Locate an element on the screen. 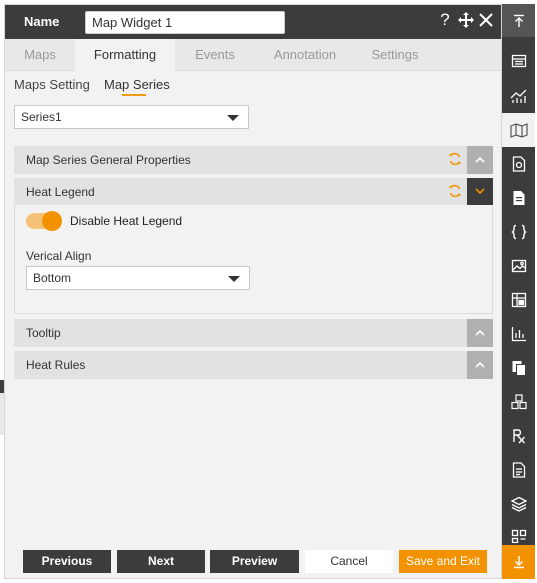 Image resolution: width=537 pixels, height=583 pixels. tab-events: Events is located at coordinates (215, 55).